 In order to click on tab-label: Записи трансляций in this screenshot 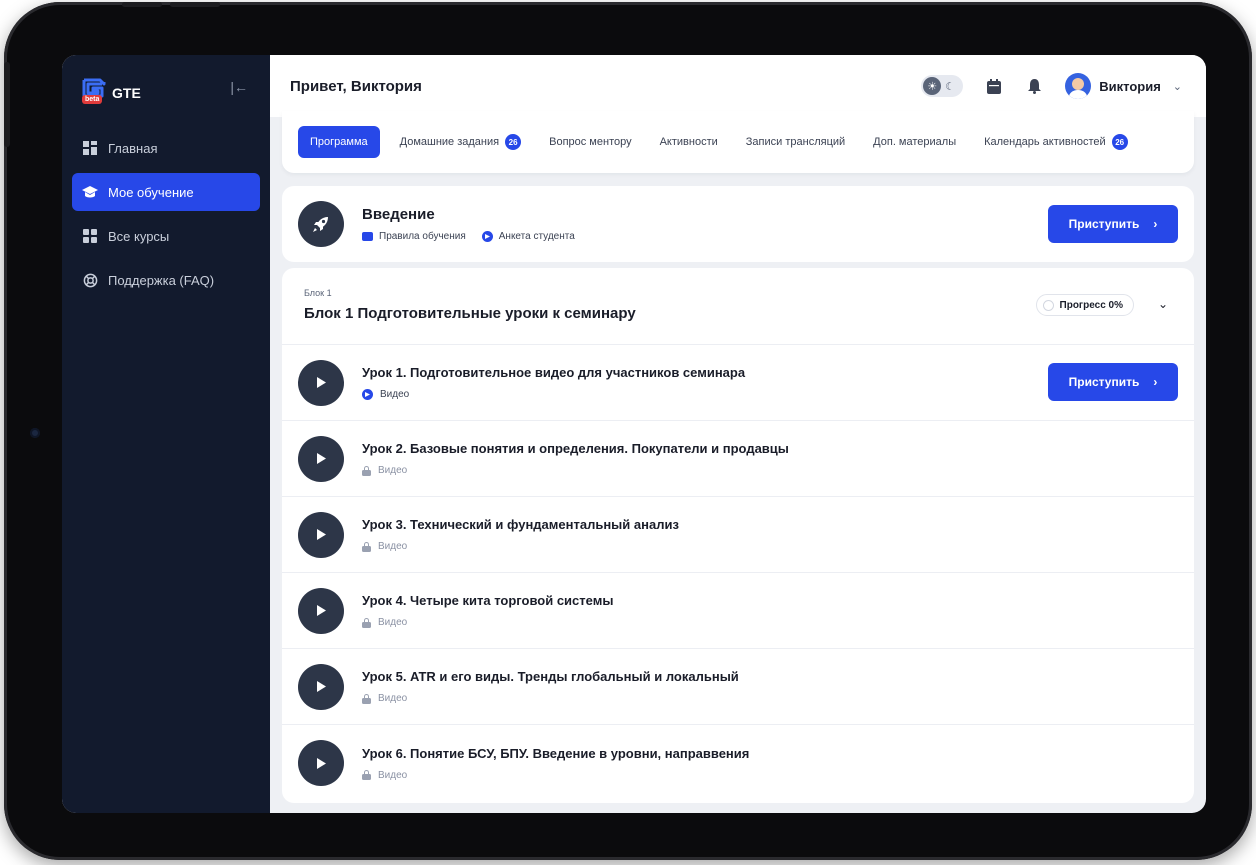, I will do `click(795, 142)`.